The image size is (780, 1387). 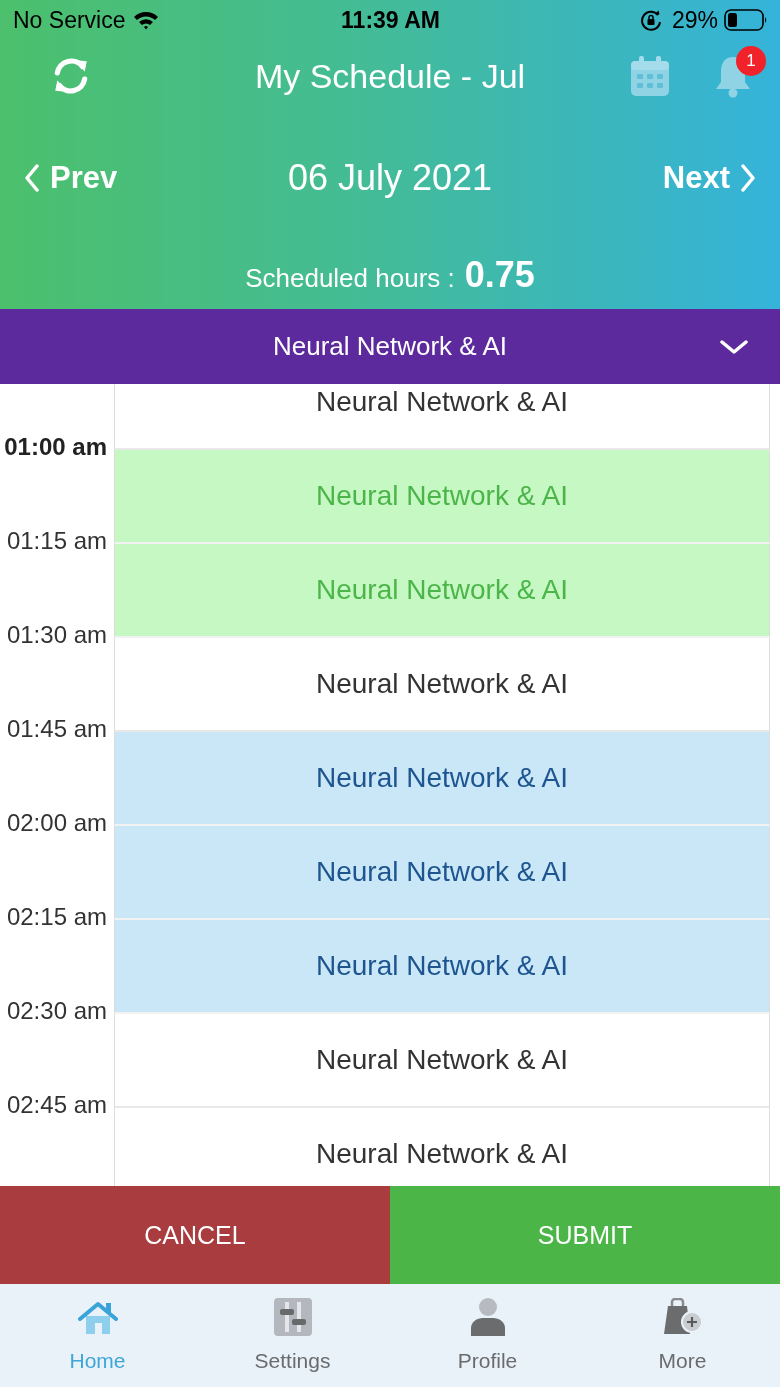 I want to click on submit-button: SUBMIT, so click(x=585, y=1235).